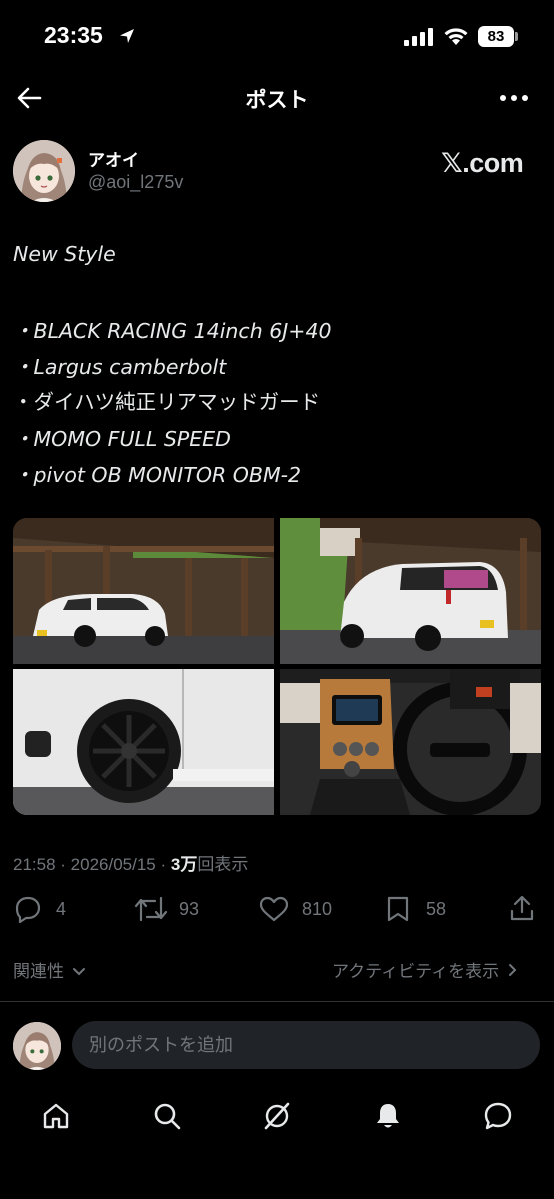 This screenshot has width=554, height=1199. What do you see at coordinates (28, 909) in the screenshot?
I see `reply-icon` at bounding box center [28, 909].